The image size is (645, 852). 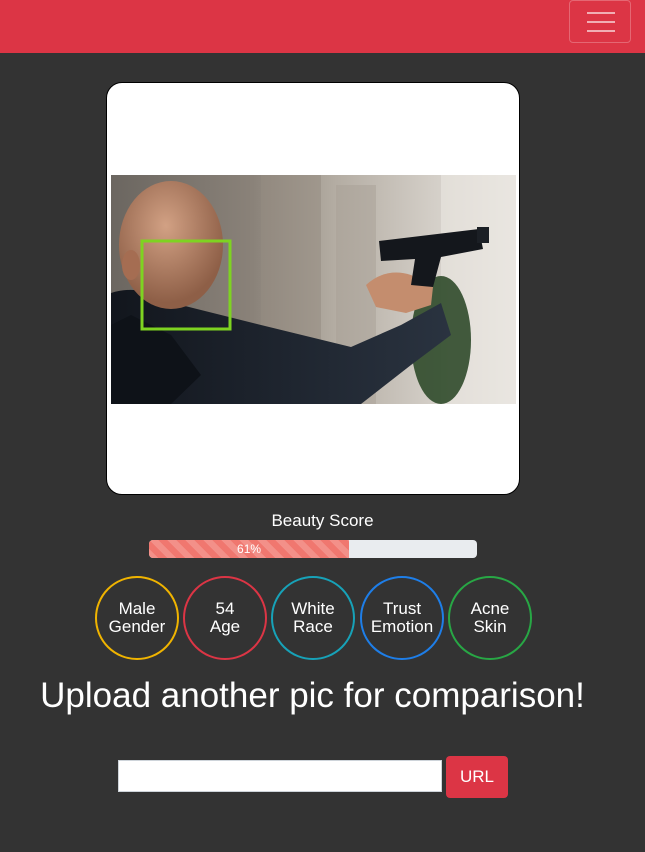 I want to click on attribute-value: Male, so click(x=137, y=608).